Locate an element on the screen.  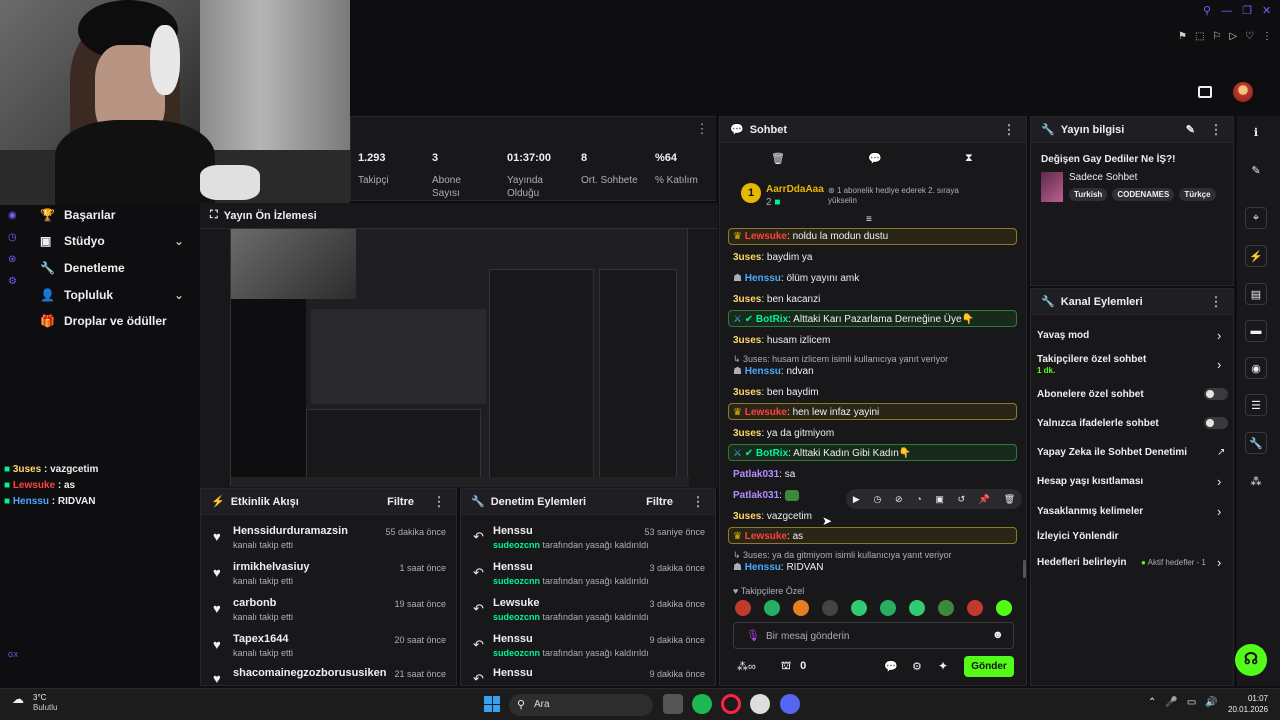
steam-icon is located at coordinates (760, 704).